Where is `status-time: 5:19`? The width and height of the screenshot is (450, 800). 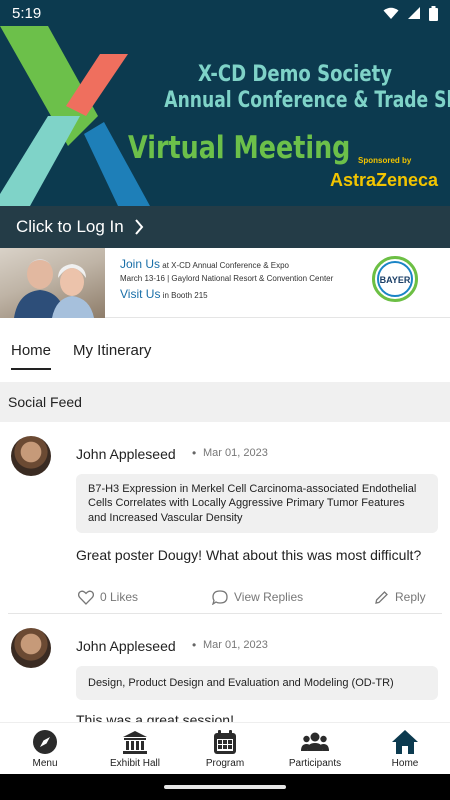 status-time: 5:19 is located at coordinates (27, 13).